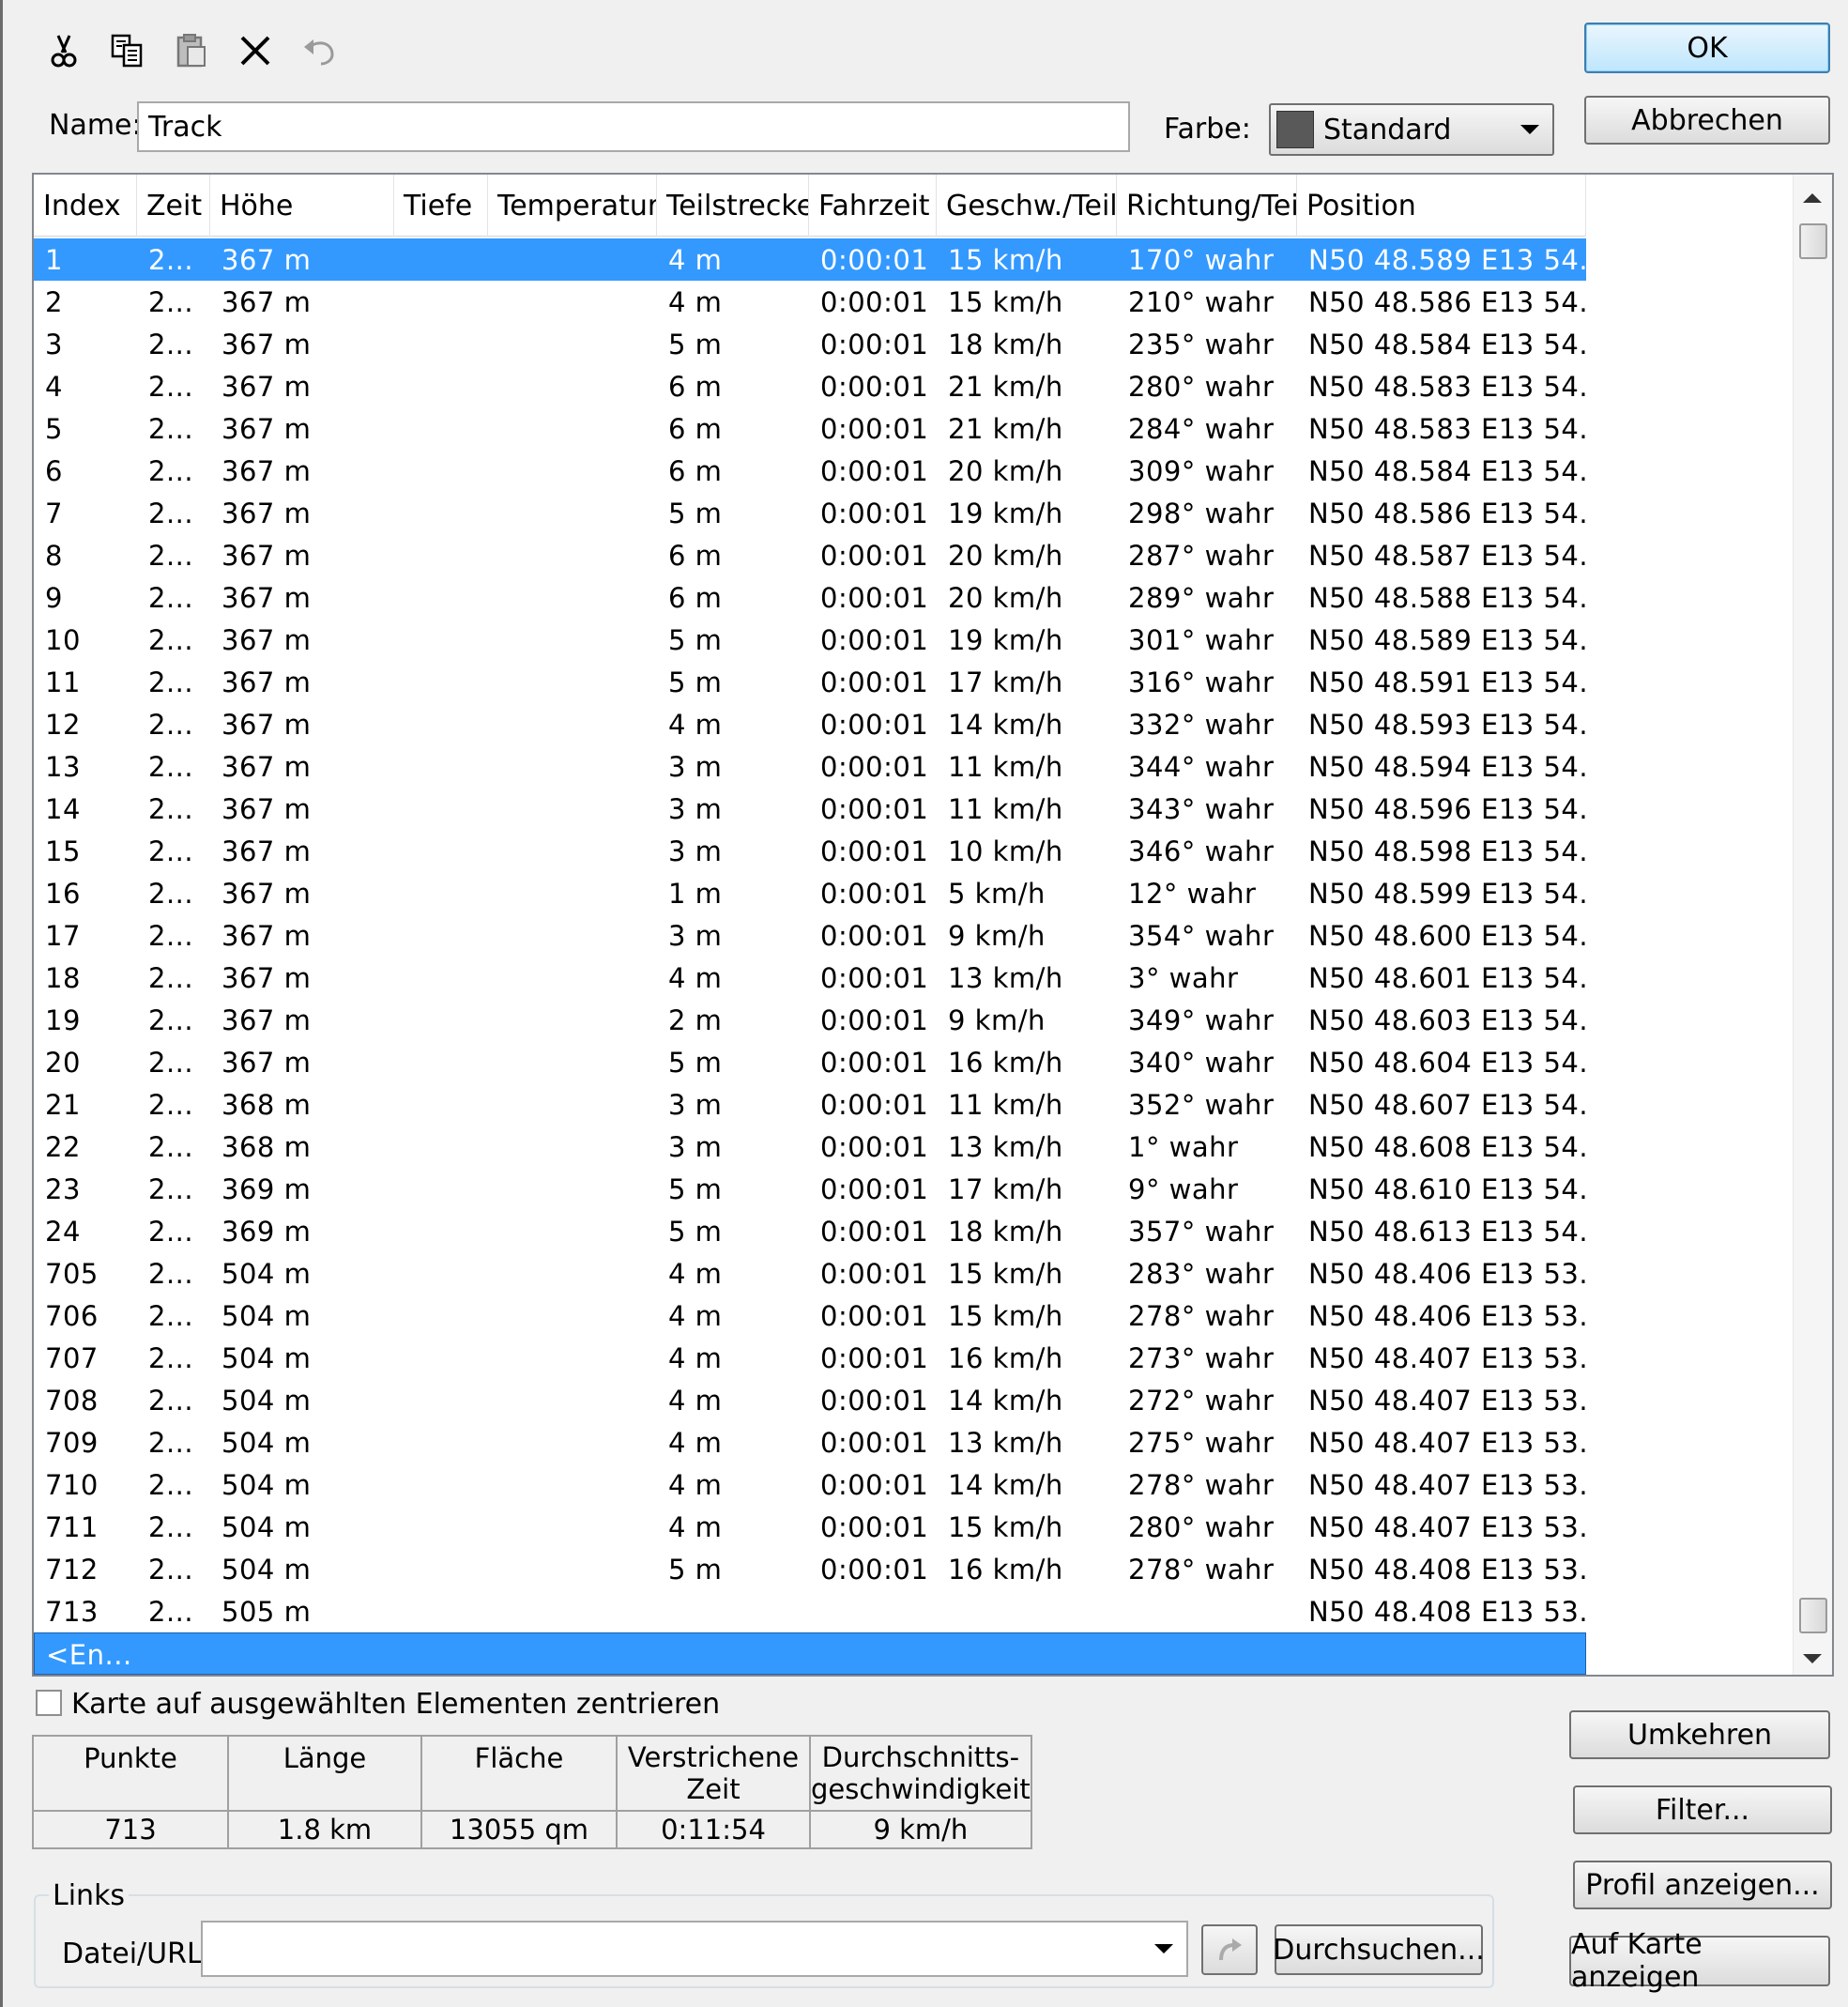  Describe the element at coordinates (1707, 48) in the screenshot. I see `ok-button: OK` at that location.